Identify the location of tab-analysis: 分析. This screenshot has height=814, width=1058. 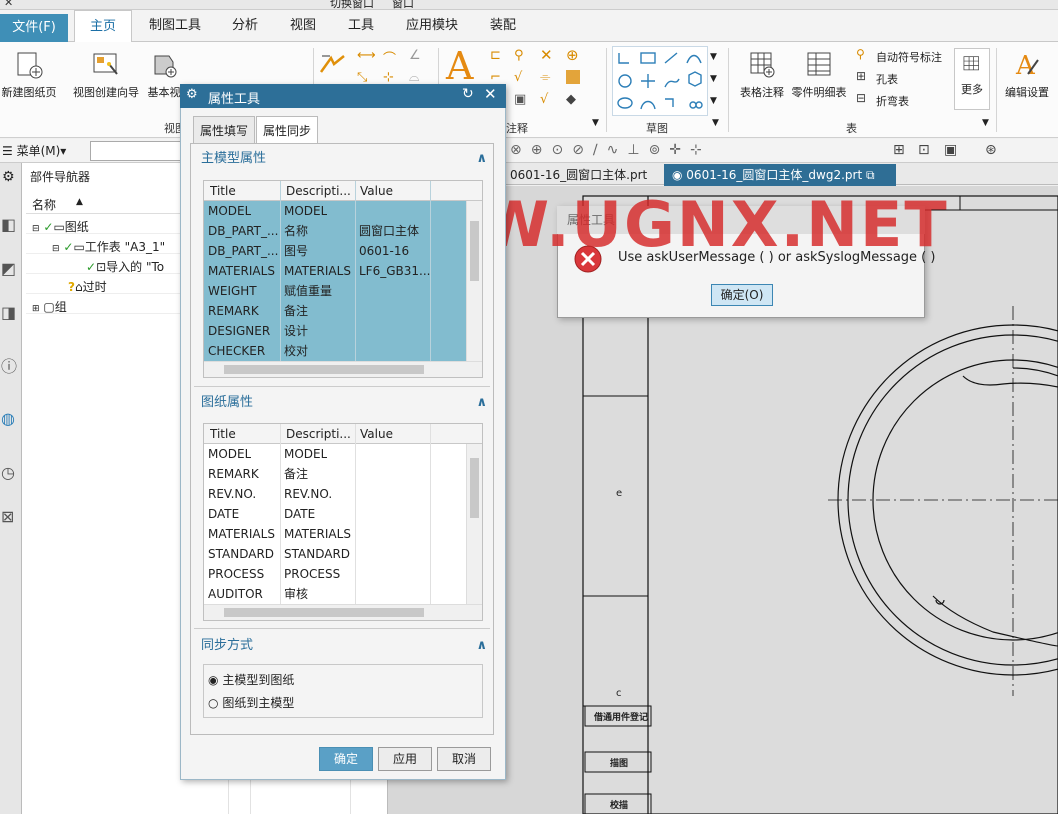
(245, 26).